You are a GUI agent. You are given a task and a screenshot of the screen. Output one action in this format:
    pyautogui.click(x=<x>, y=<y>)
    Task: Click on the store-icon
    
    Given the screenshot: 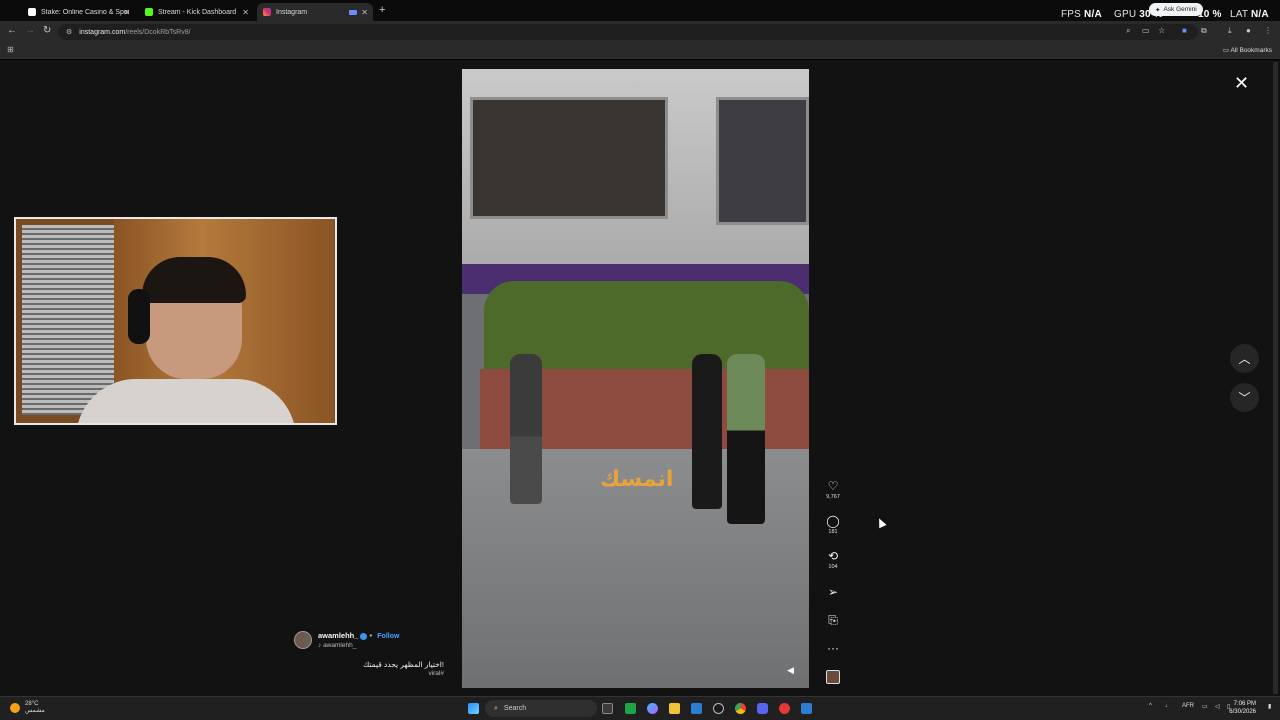 What is the action you would take?
    pyautogui.click(x=696, y=708)
    